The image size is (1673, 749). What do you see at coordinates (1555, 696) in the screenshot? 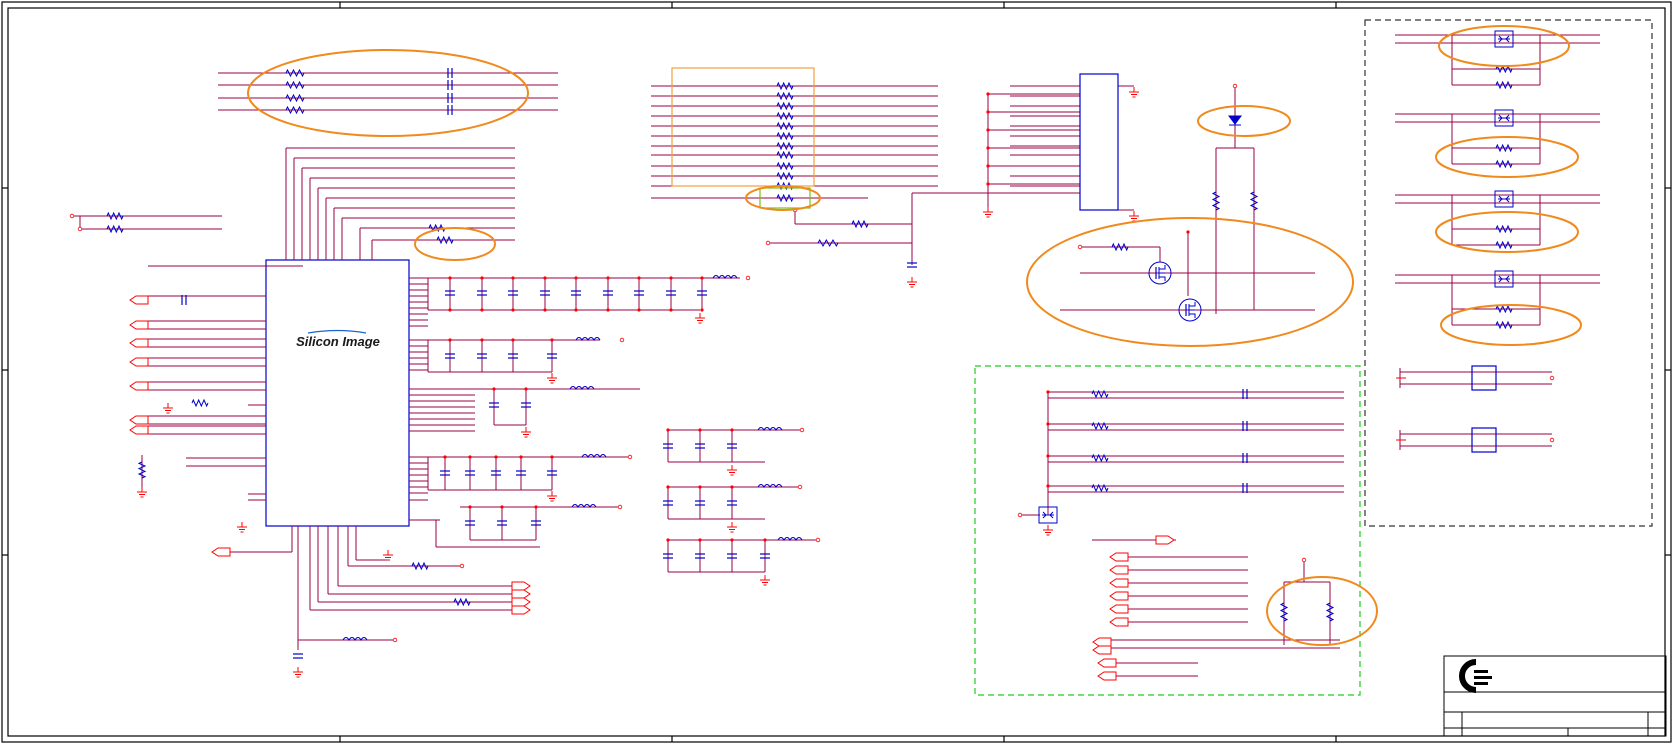
I see `title-block` at bounding box center [1555, 696].